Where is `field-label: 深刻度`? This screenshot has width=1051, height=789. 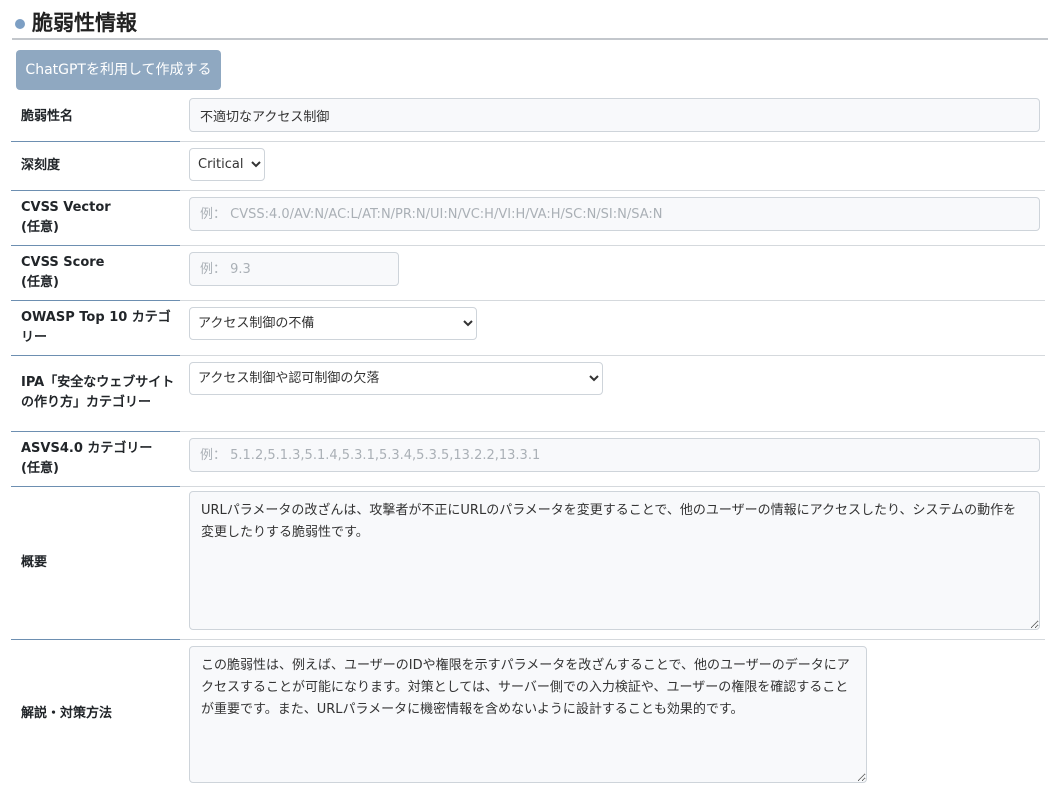 field-label: 深刻度 is located at coordinates (41, 165).